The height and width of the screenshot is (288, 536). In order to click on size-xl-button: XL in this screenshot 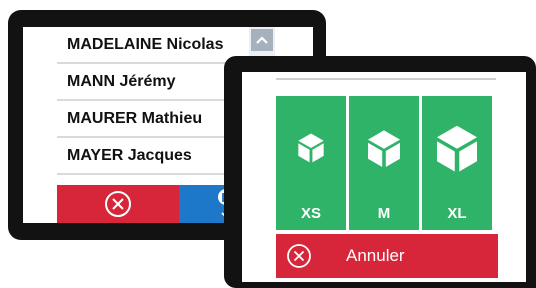, I will do `click(457, 163)`.